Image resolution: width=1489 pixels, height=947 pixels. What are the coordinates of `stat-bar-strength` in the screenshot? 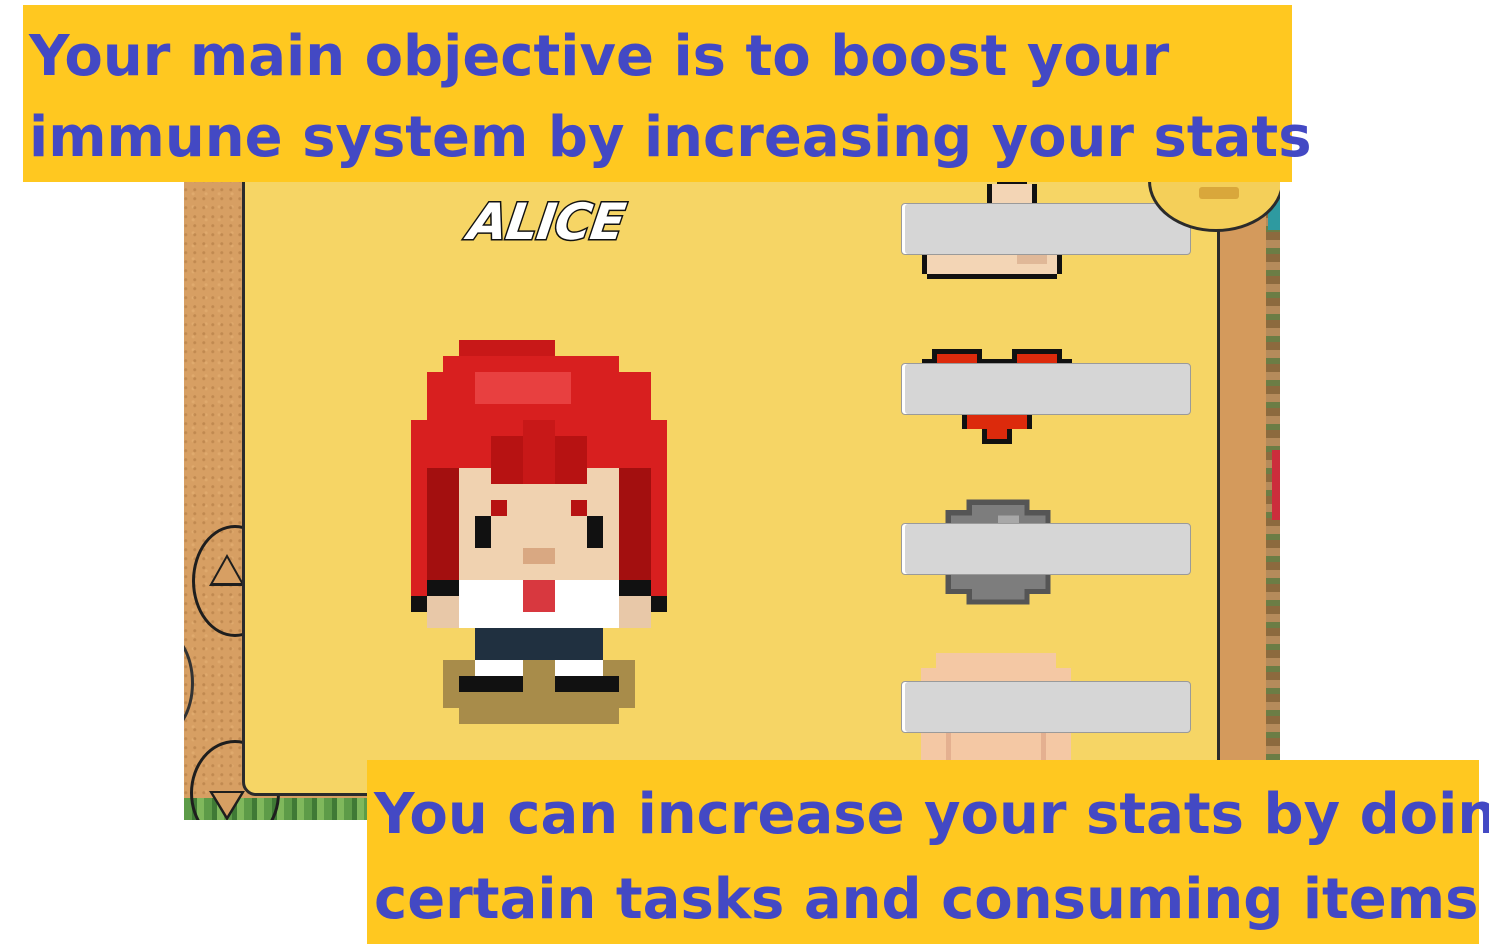 It's located at (1046, 229).